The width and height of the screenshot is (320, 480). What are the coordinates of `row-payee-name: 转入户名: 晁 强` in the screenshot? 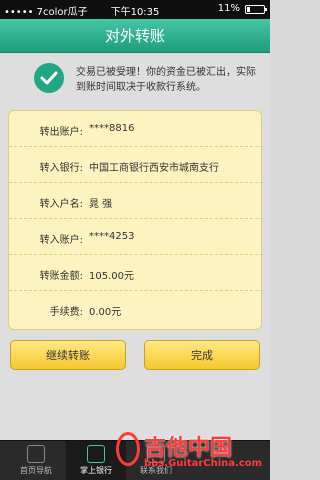 It's located at (136, 201).